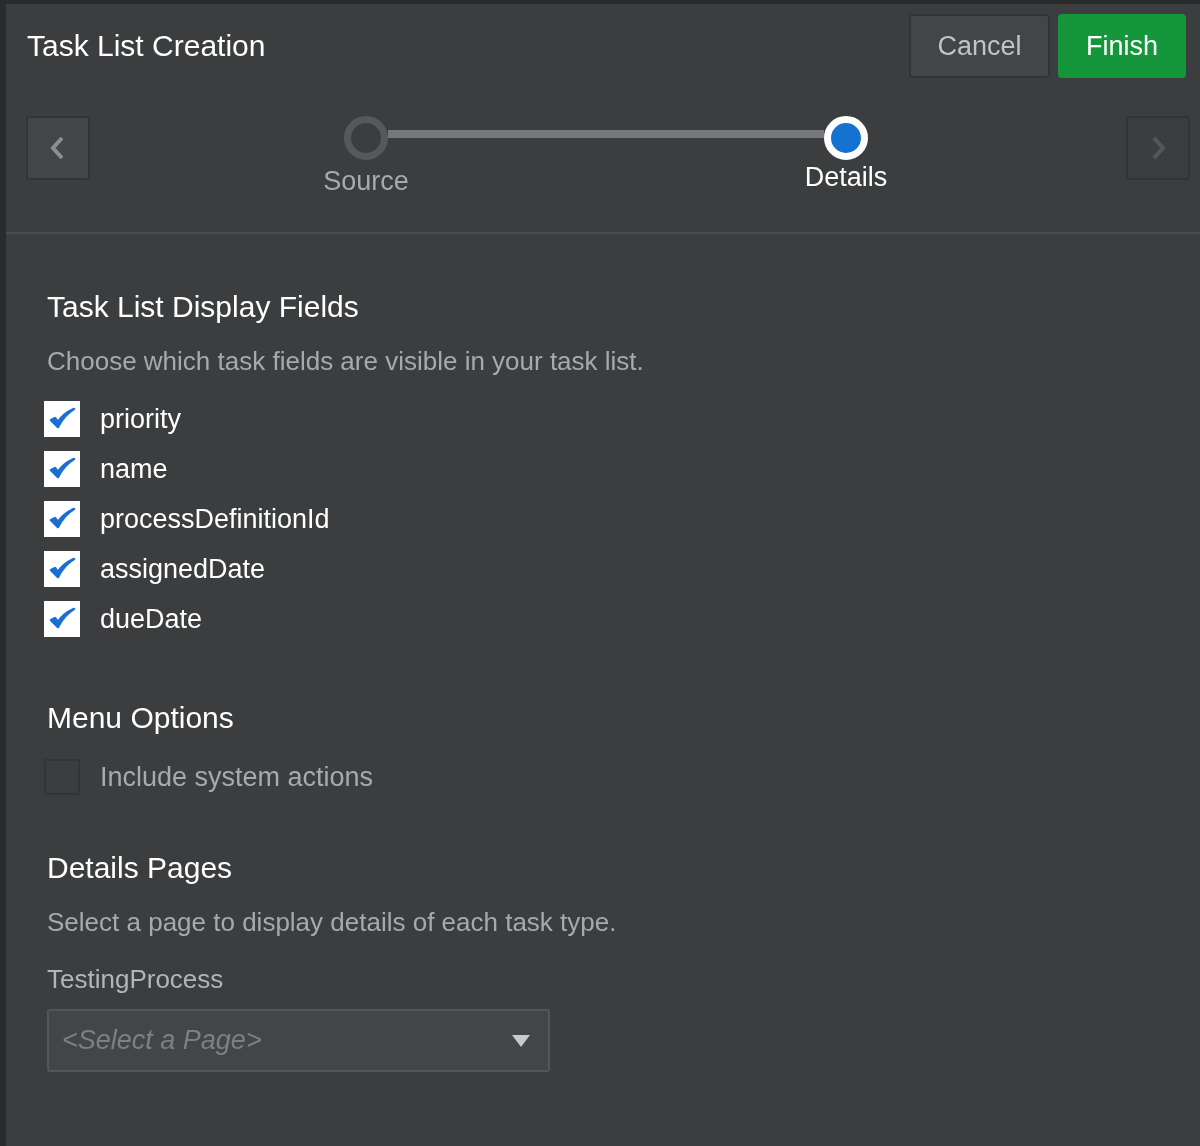 Image resolution: width=1200 pixels, height=1146 pixels. I want to click on section-description: Choose which task fields are visible in your task list., so click(346, 361).